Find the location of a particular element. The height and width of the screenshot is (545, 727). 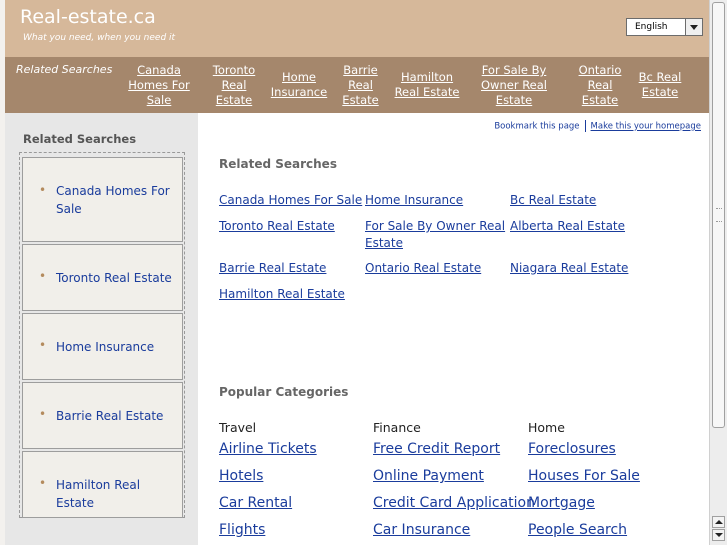

site-title: Real-estate.ca is located at coordinates (88, 17).